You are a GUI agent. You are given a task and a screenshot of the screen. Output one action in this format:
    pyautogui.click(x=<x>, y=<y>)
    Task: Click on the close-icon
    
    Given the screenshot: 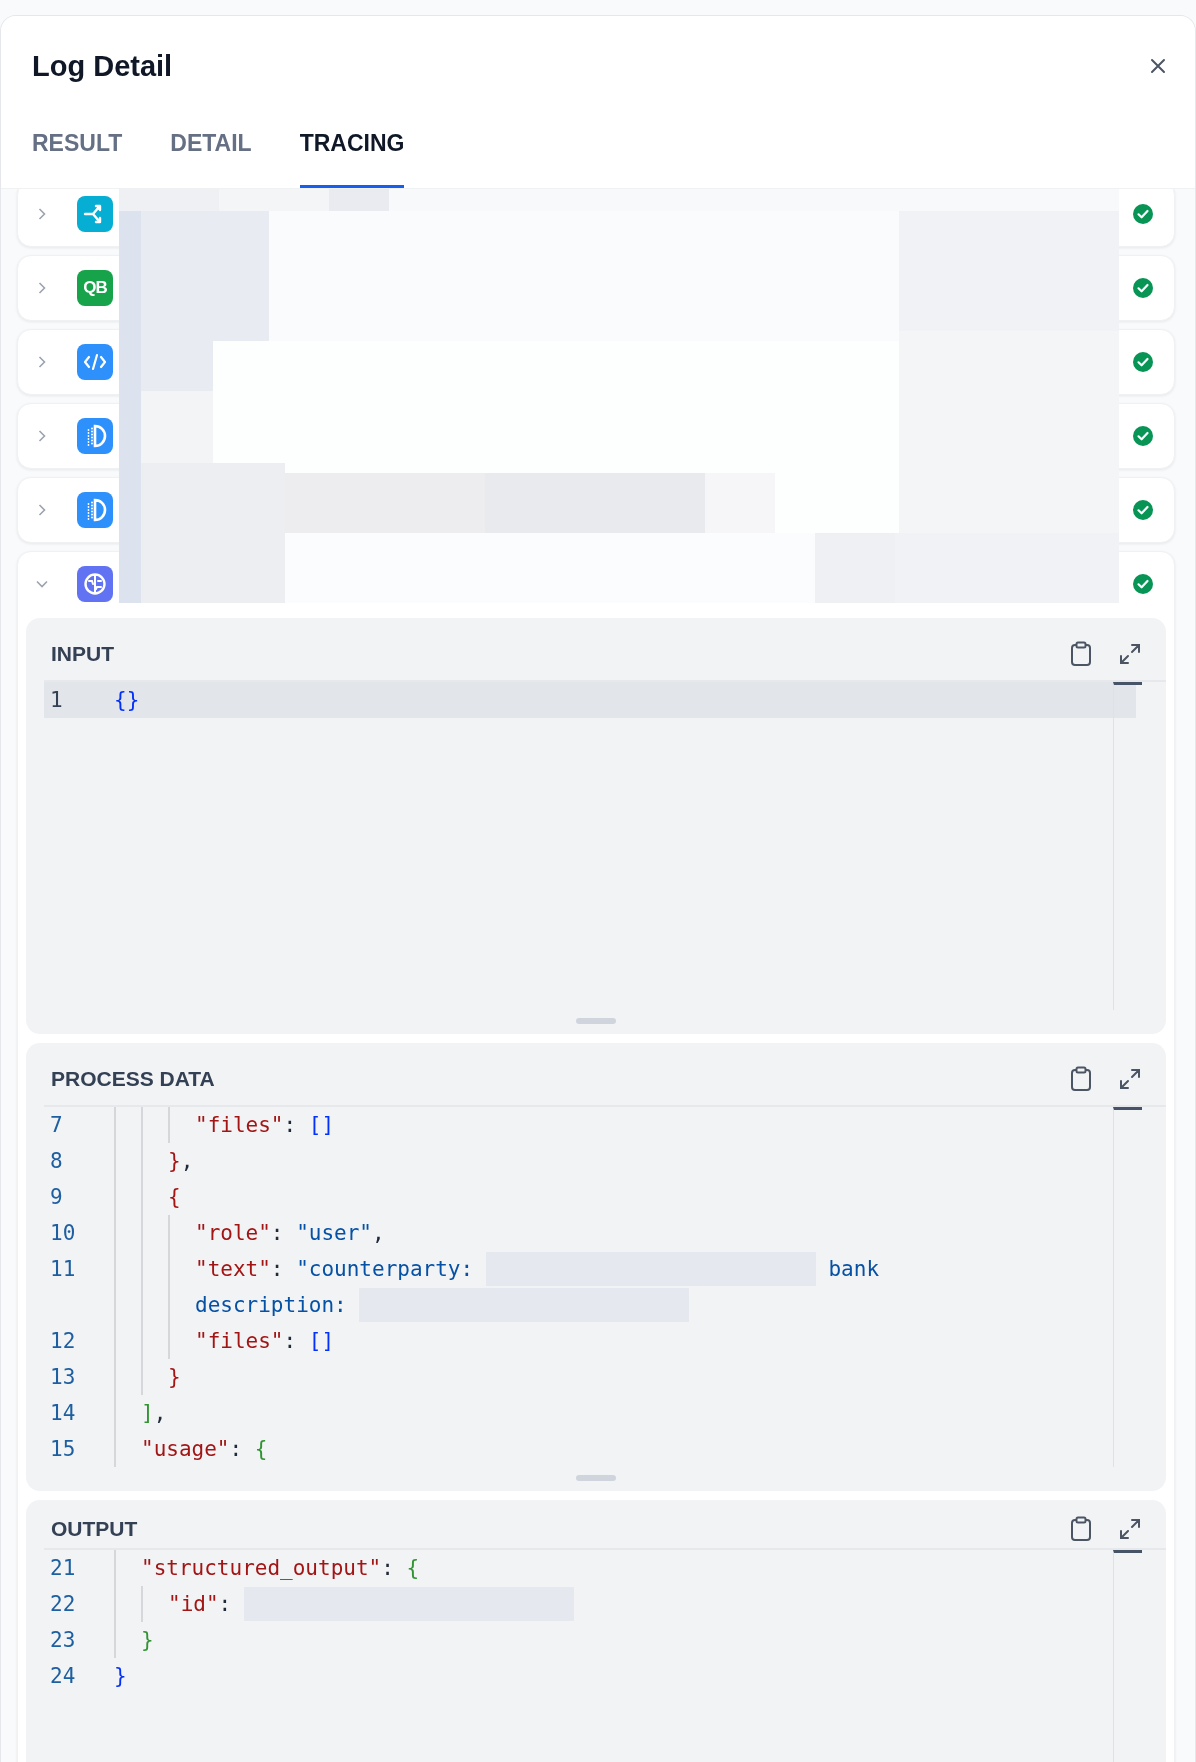 What is the action you would take?
    pyautogui.click(x=1158, y=66)
    